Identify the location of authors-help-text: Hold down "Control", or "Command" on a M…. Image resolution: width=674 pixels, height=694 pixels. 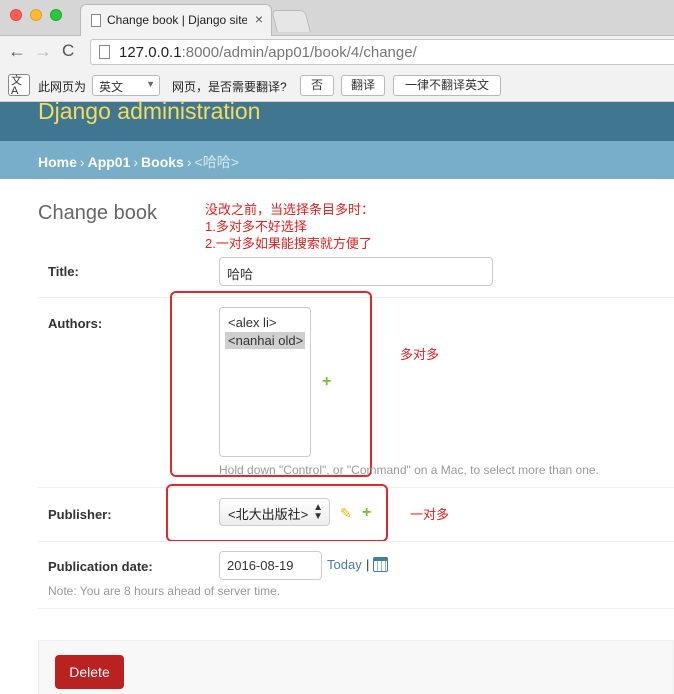
(409, 470).